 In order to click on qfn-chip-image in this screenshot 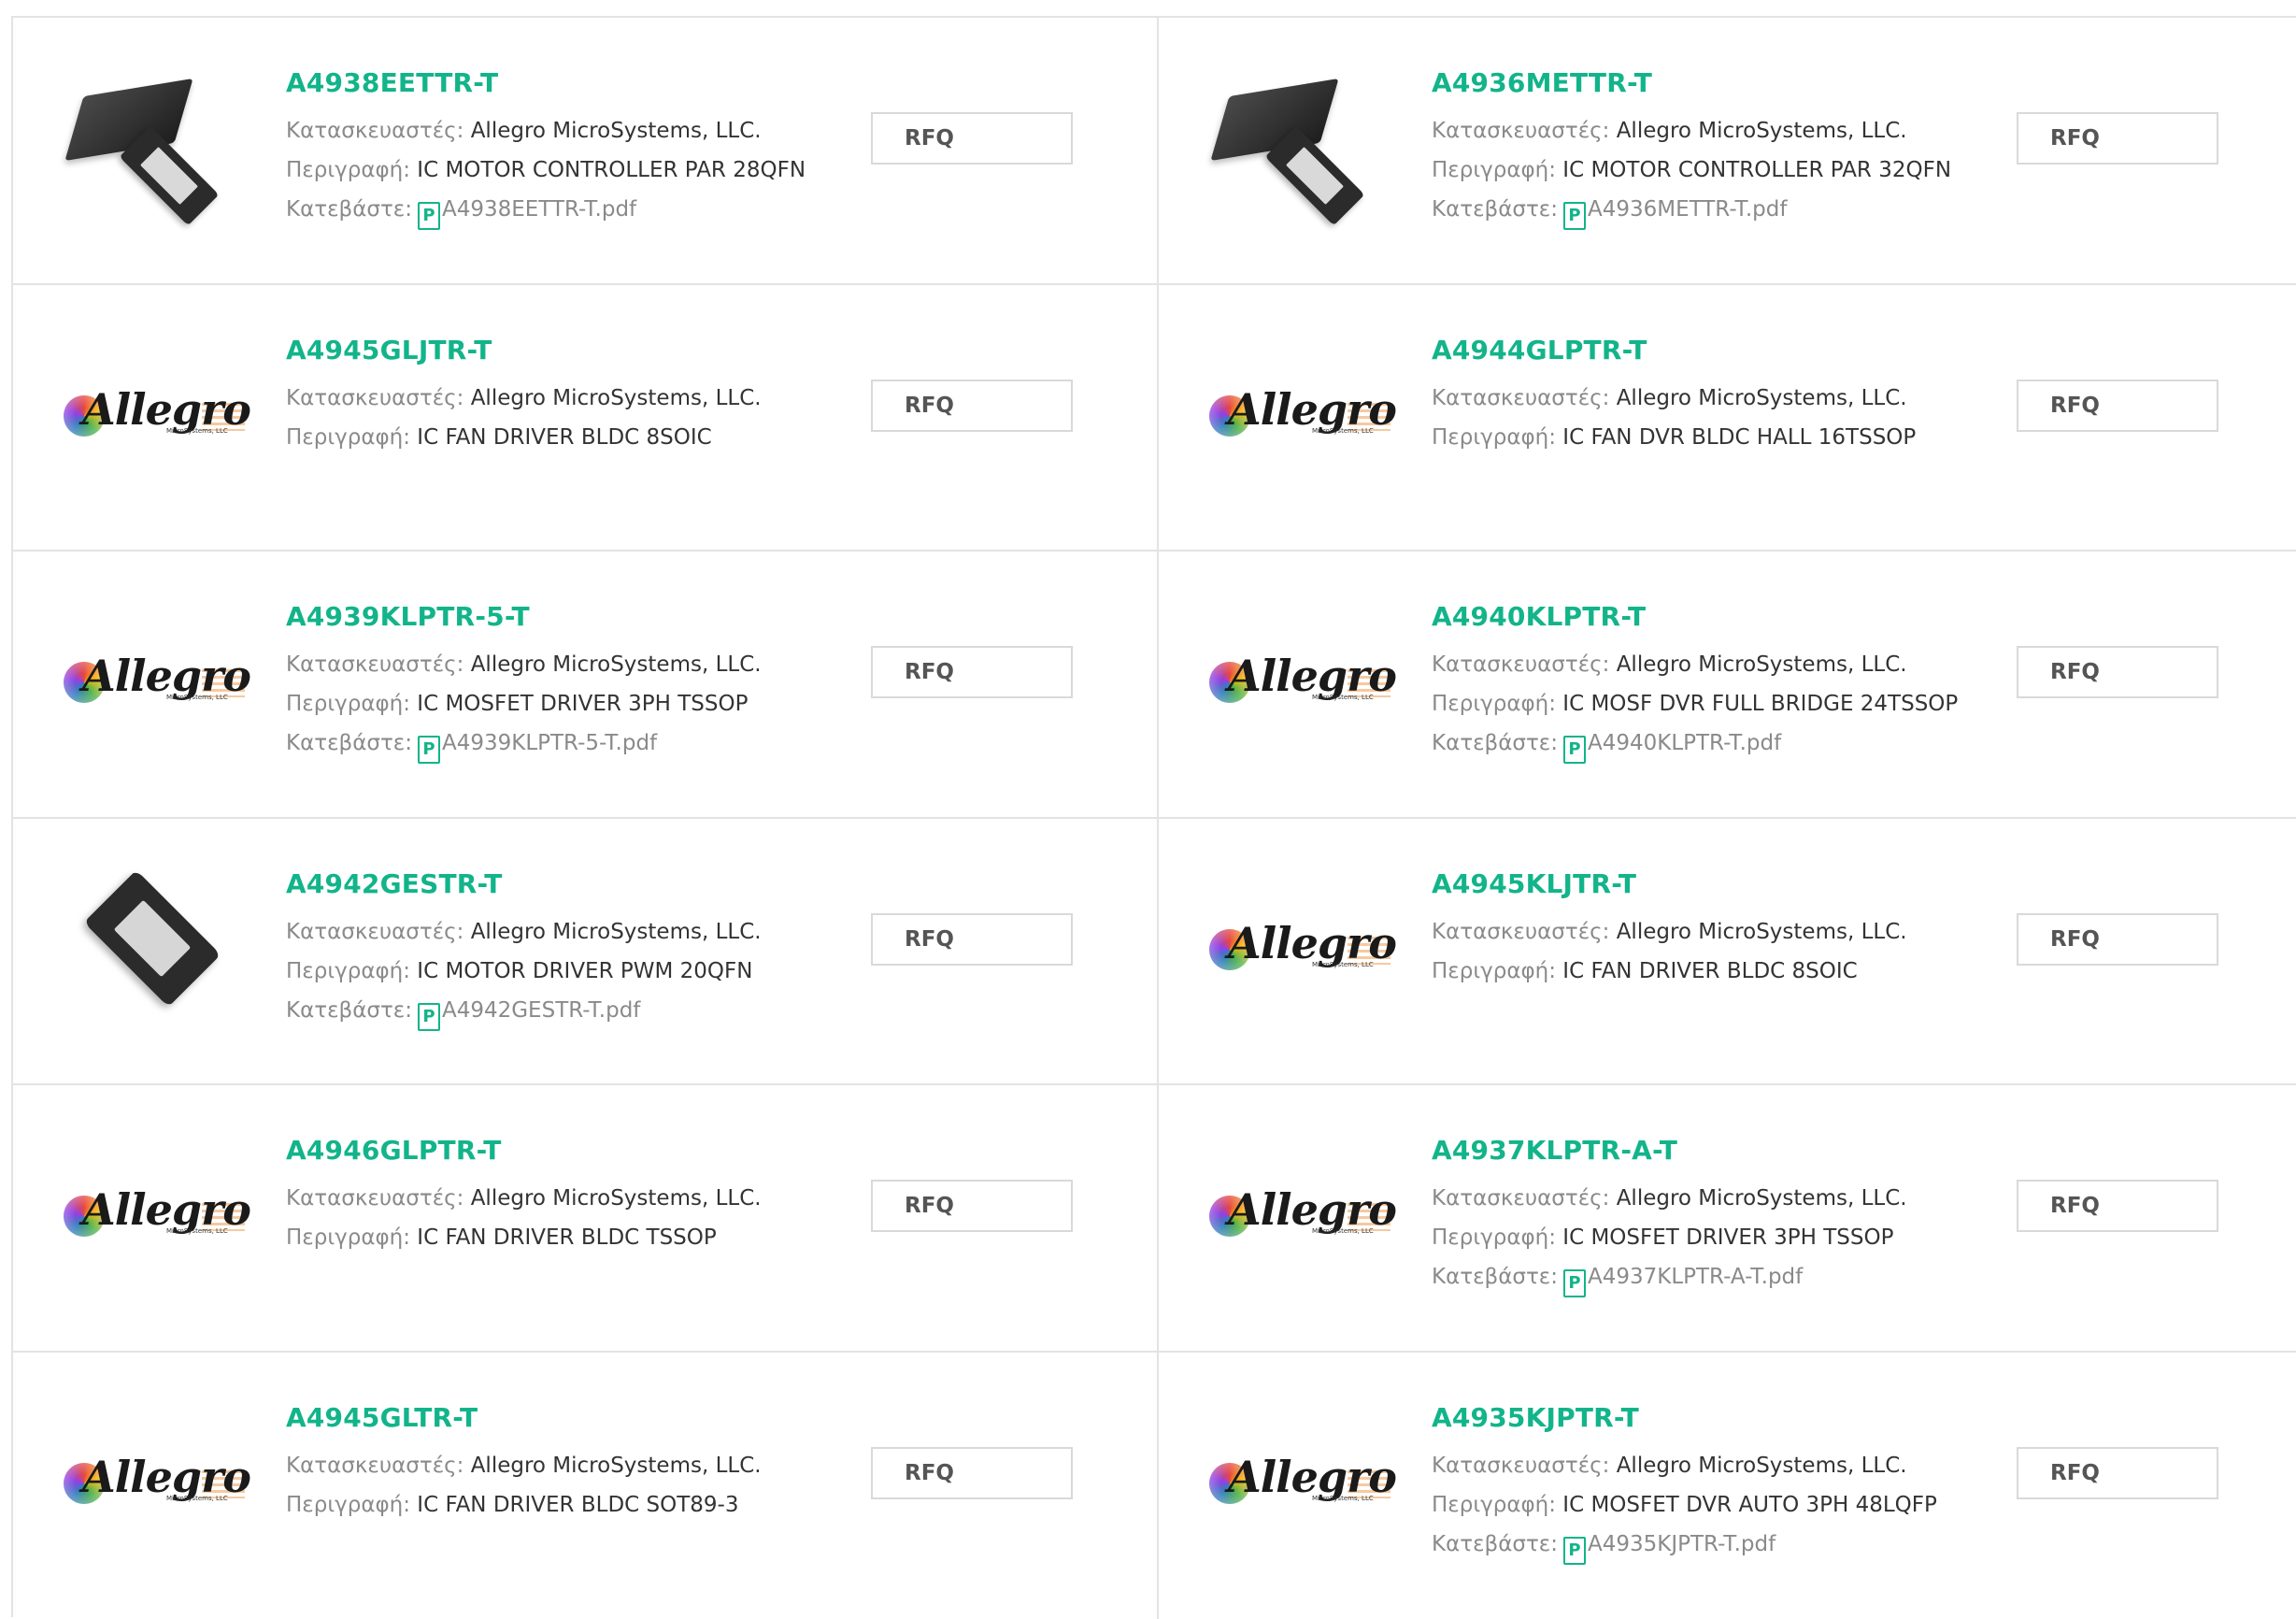, I will do `click(153, 944)`.